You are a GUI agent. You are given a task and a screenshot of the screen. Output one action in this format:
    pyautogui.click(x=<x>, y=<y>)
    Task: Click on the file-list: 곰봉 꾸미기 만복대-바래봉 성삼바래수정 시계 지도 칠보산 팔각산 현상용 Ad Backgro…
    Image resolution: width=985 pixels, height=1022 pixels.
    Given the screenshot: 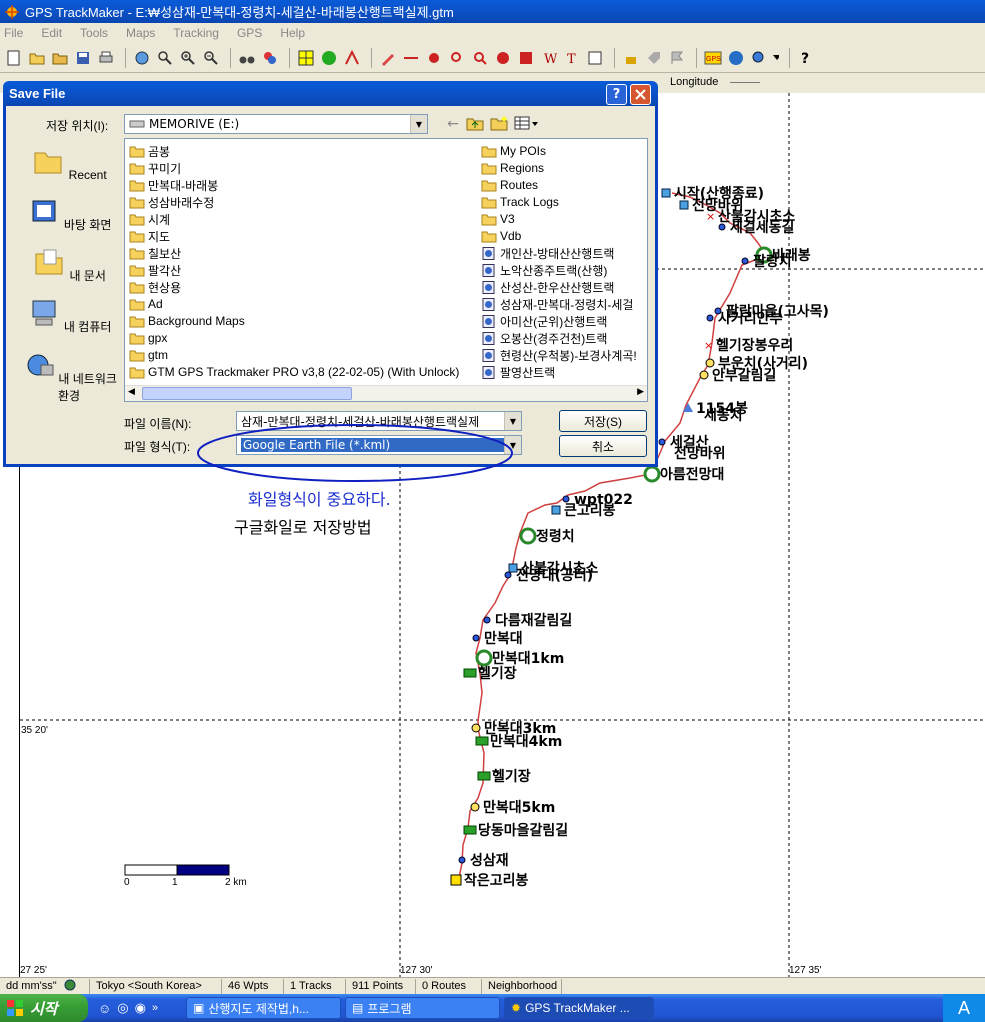 What is the action you would take?
    pyautogui.click(x=386, y=270)
    